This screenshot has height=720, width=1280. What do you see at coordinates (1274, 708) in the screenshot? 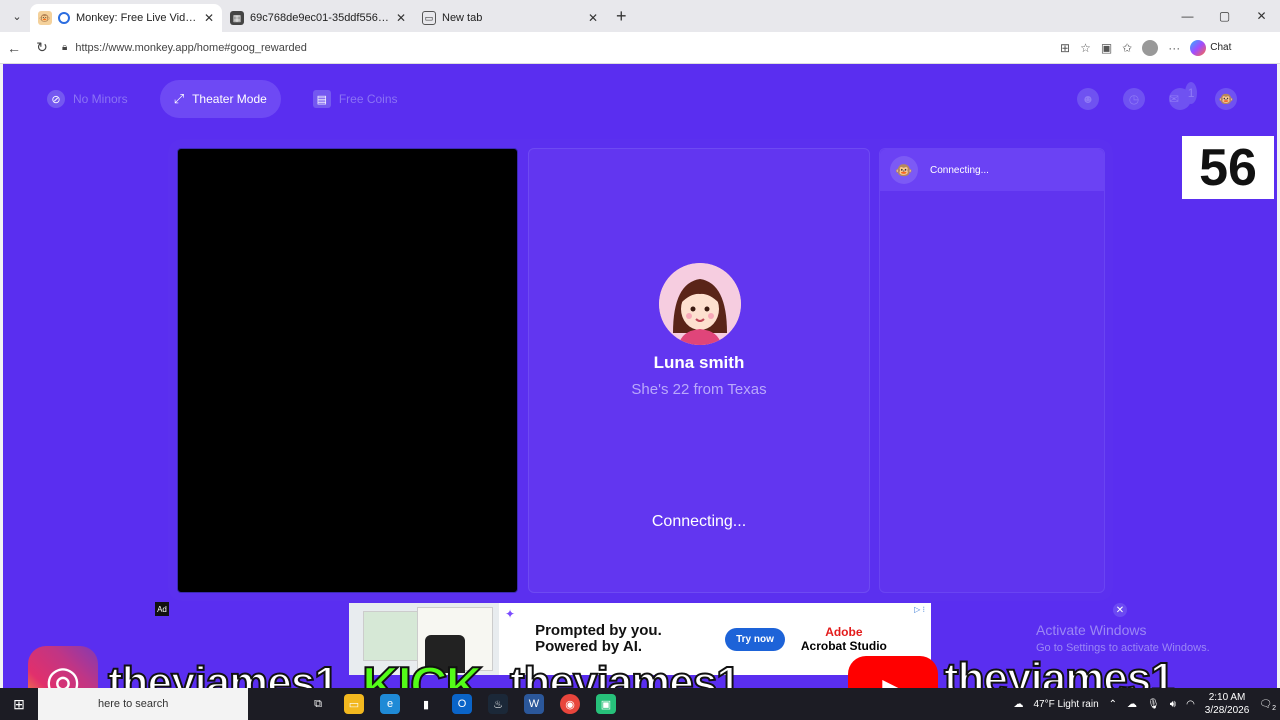
I see `notification-count: 2` at bounding box center [1274, 708].